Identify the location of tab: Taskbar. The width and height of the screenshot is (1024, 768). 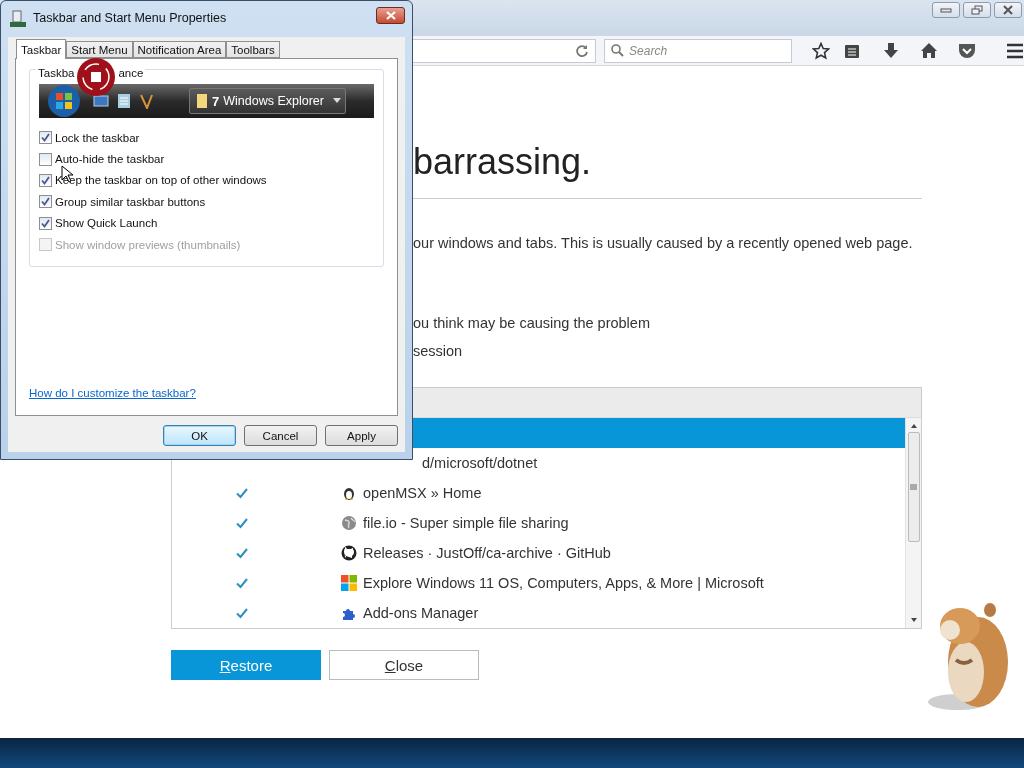
(41, 49).